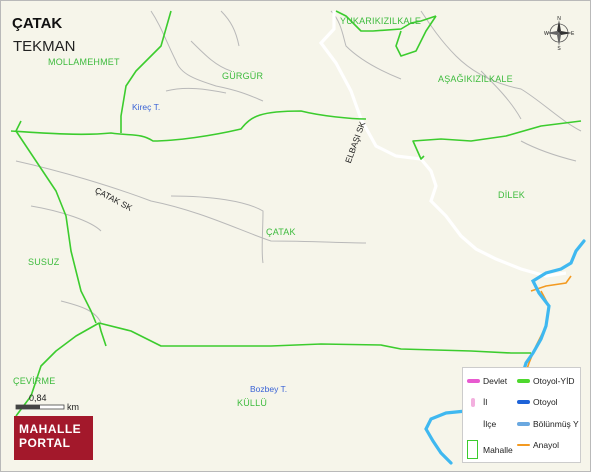 The width and height of the screenshot is (591, 472). What do you see at coordinates (559, 19) in the screenshot?
I see `compass-n: N` at bounding box center [559, 19].